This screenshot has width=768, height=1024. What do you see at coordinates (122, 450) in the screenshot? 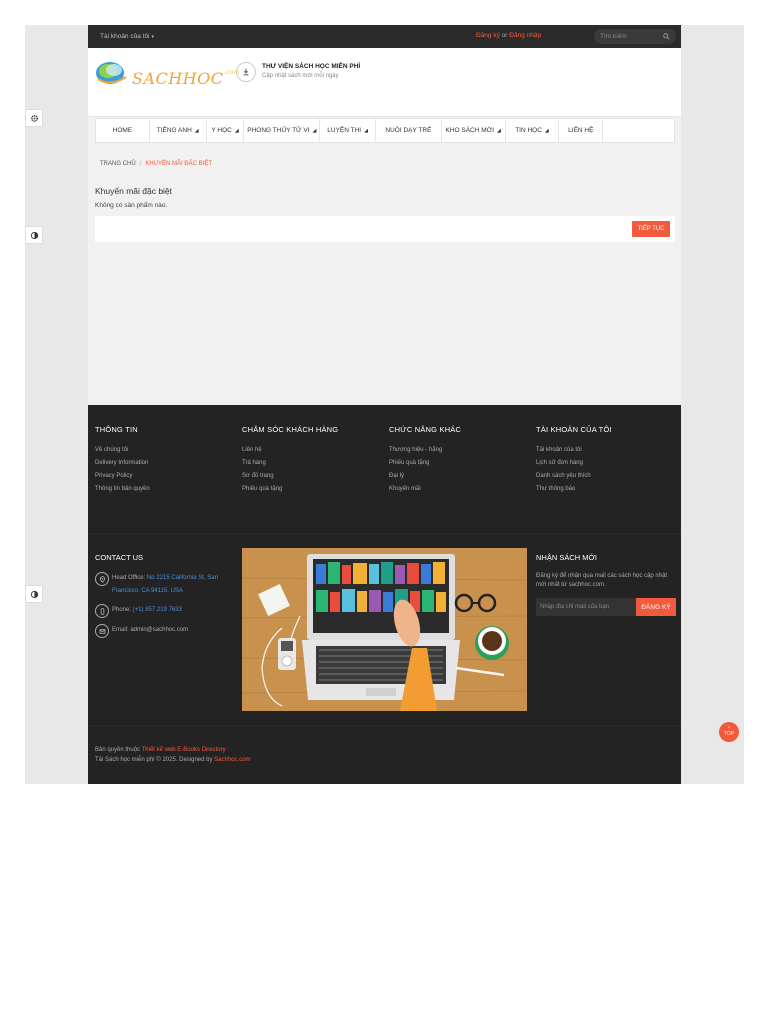
I see `footer-link: Về chúng tôi` at bounding box center [122, 450].